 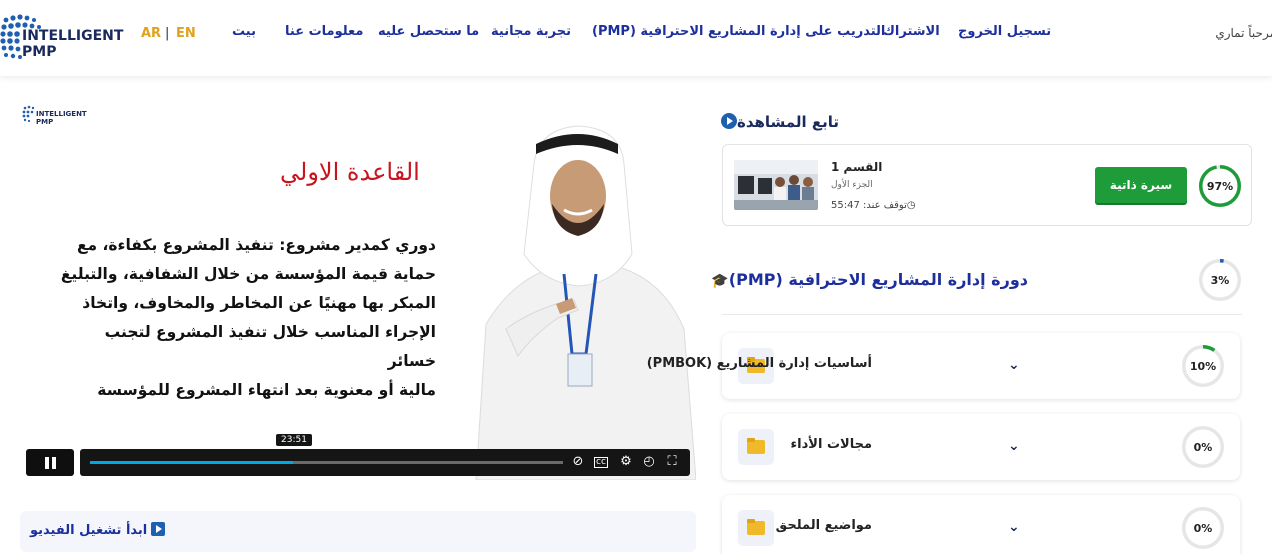 What do you see at coordinates (326, 462) in the screenshot?
I see `seek-bar` at bounding box center [326, 462].